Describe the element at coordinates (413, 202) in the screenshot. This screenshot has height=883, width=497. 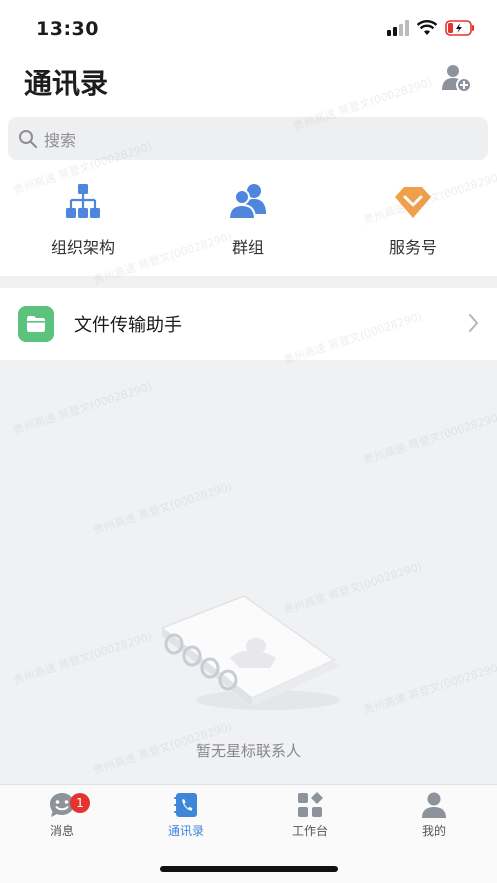
I see `service-account-icon` at that location.